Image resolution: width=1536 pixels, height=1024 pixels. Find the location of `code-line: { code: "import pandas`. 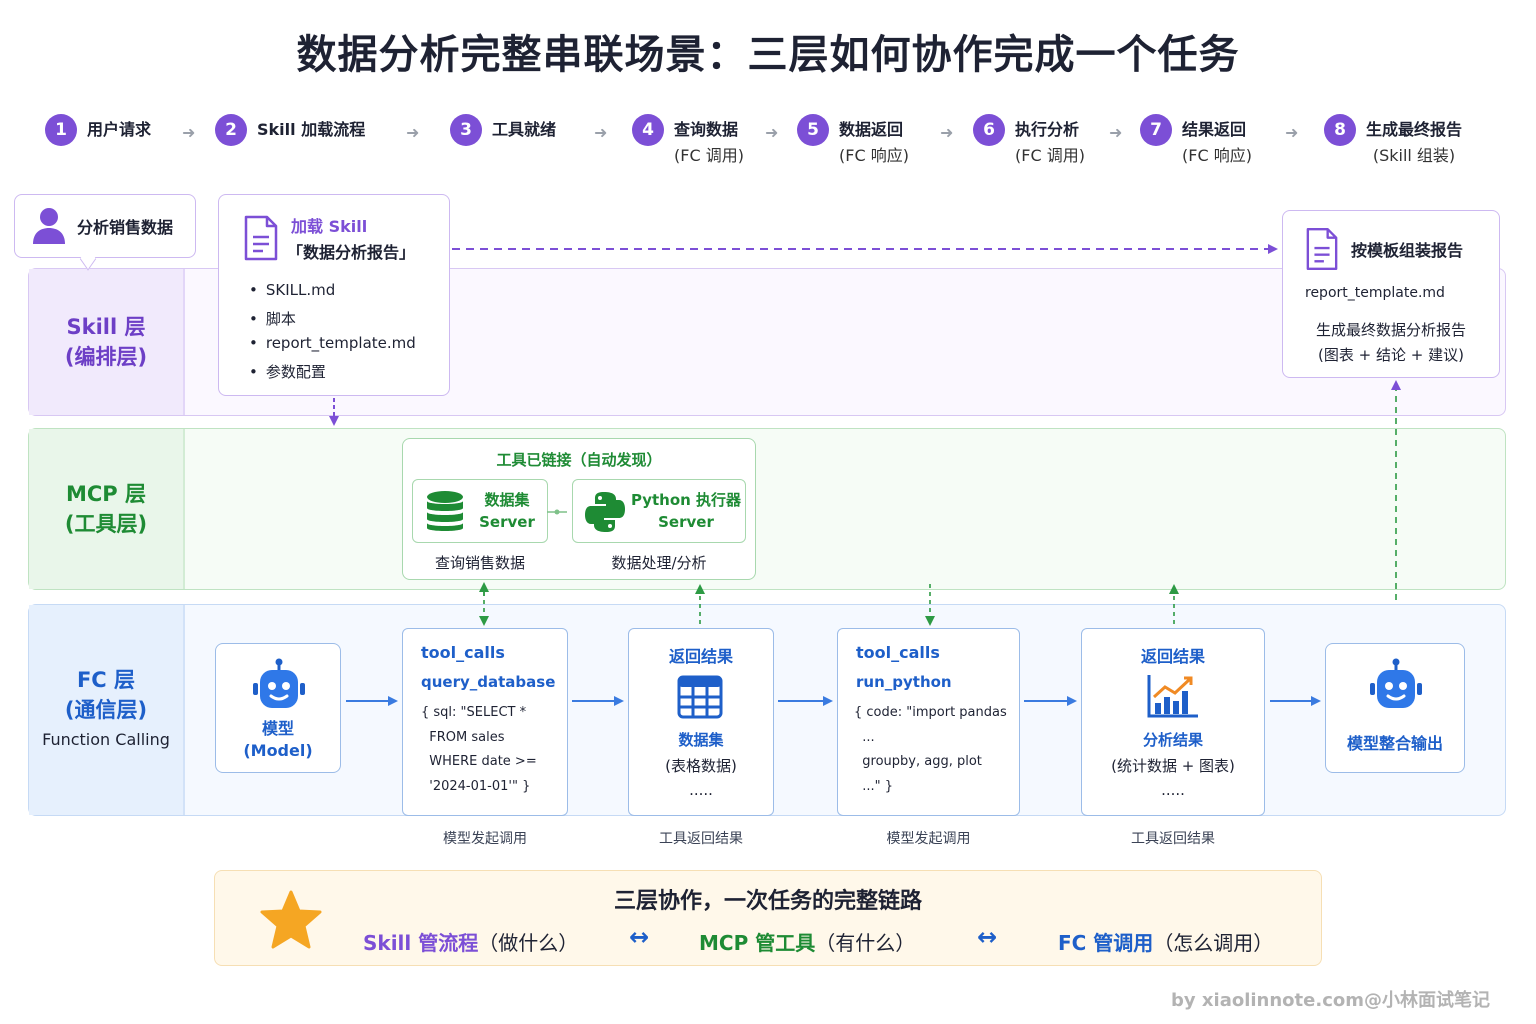

code-line: { code: "import pandas is located at coordinates (930, 712).